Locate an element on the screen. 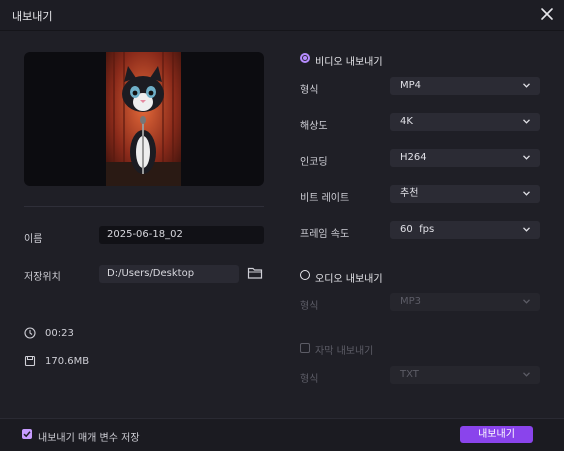  name-input: 2025-06-18_02 is located at coordinates (181, 235).